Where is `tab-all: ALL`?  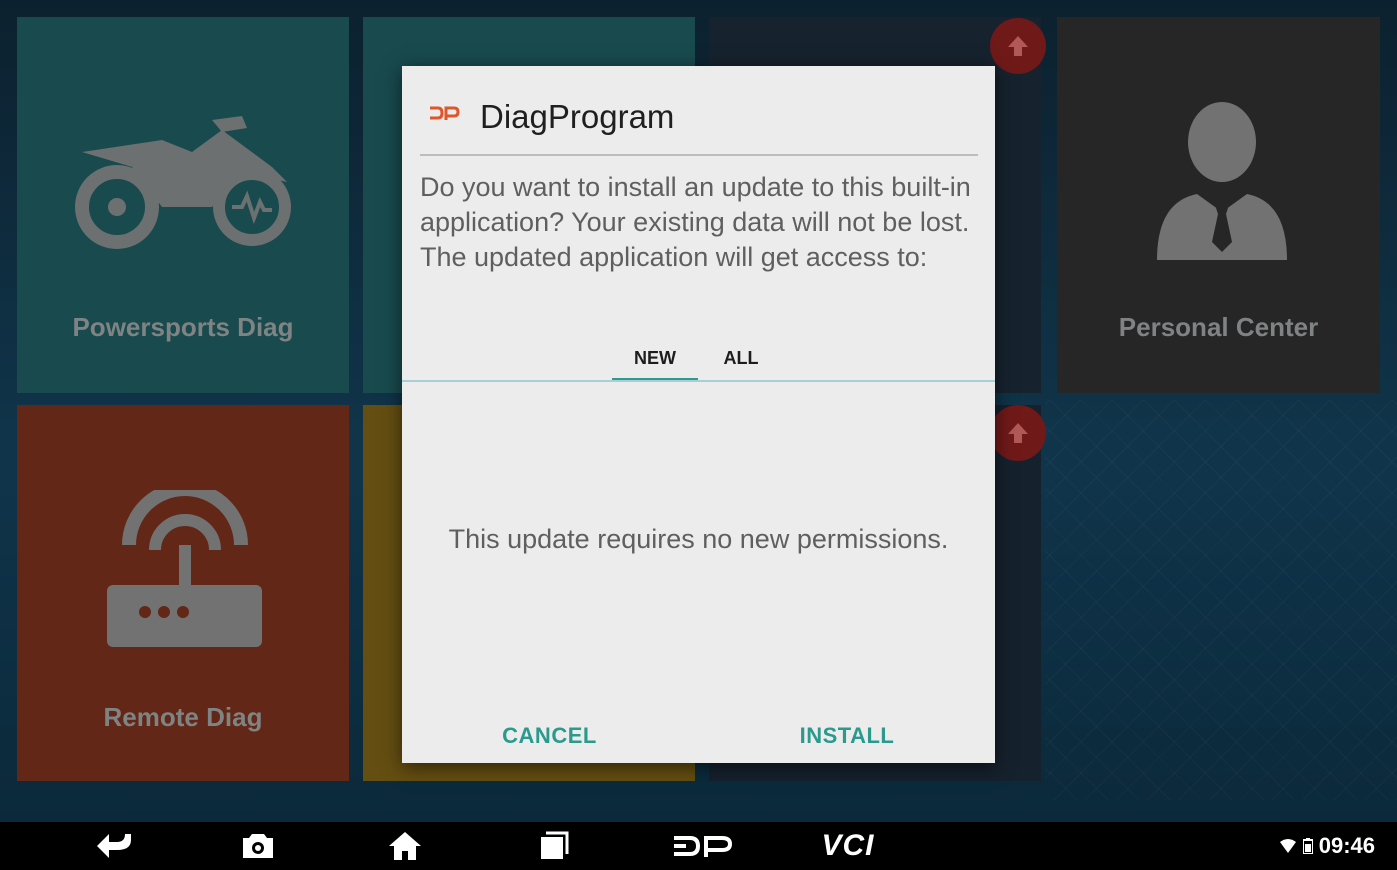
tab-all: ALL is located at coordinates (741, 358).